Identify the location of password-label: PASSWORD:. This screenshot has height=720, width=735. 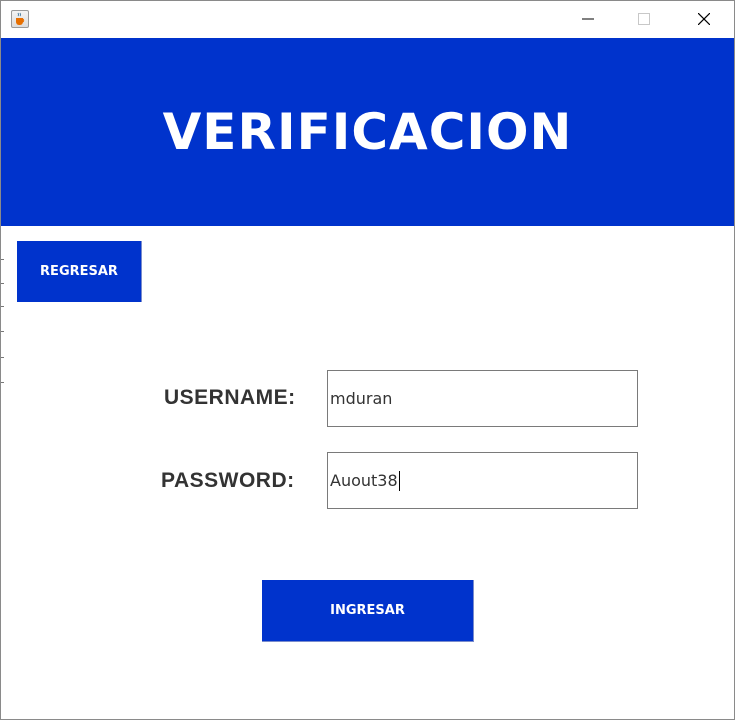
(228, 480).